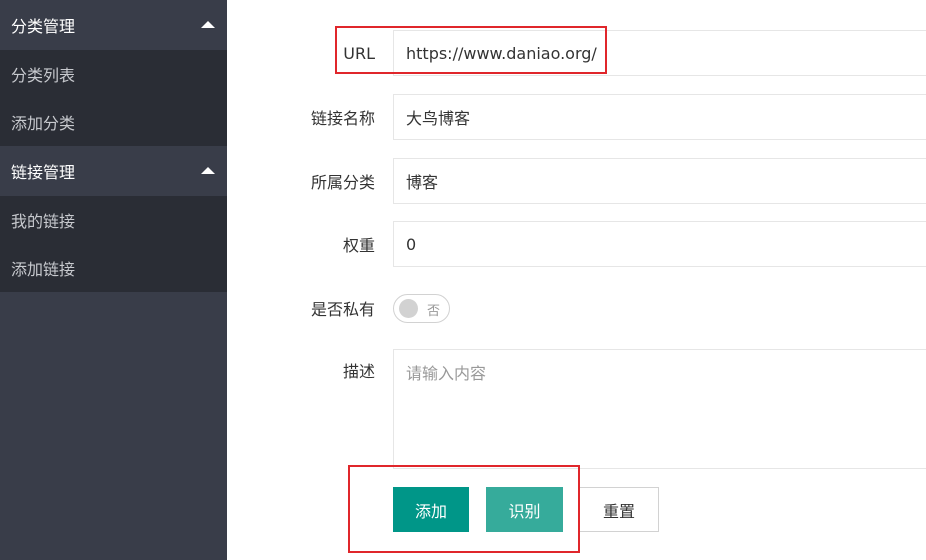 The width and height of the screenshot is (926, 560). I want to click on link-name-input: 大鸟博客, so click(659, 117).